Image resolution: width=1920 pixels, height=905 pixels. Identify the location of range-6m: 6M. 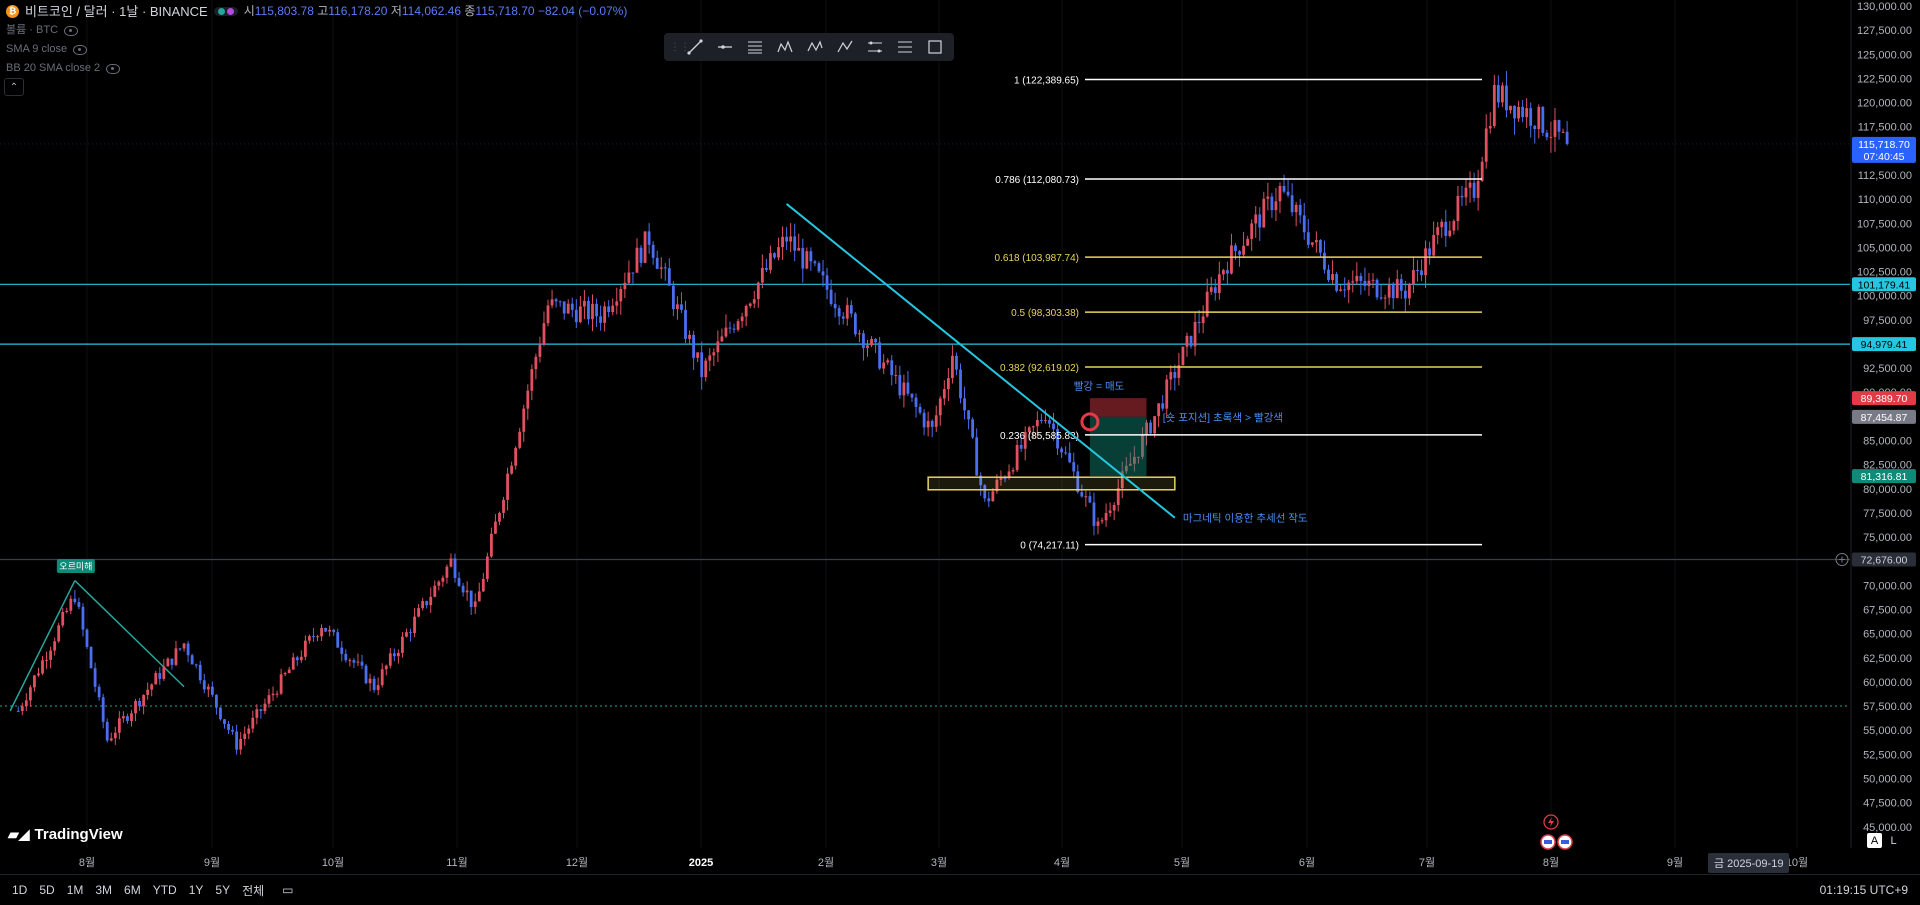
(132, 890).